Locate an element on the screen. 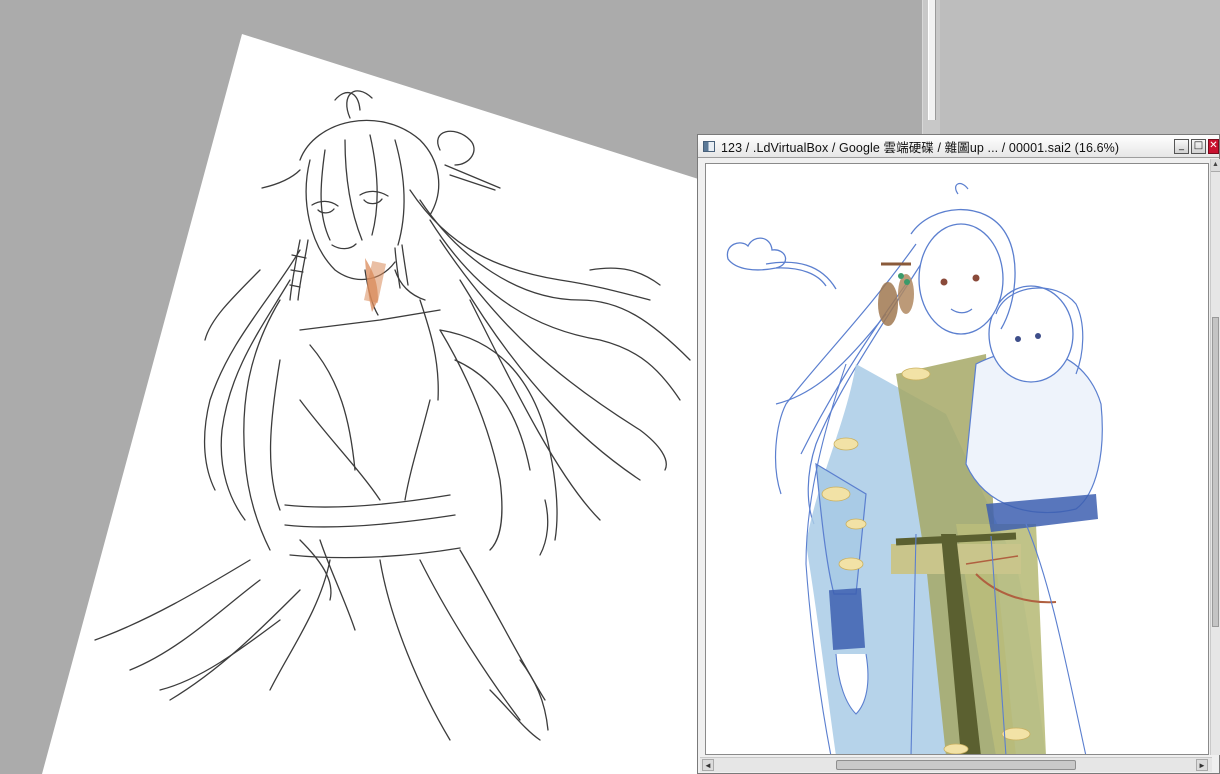 Image resolution: width=1220 pixels, height=774 pixels. close-icon: ✕ is located at coordinates (1213, 146).